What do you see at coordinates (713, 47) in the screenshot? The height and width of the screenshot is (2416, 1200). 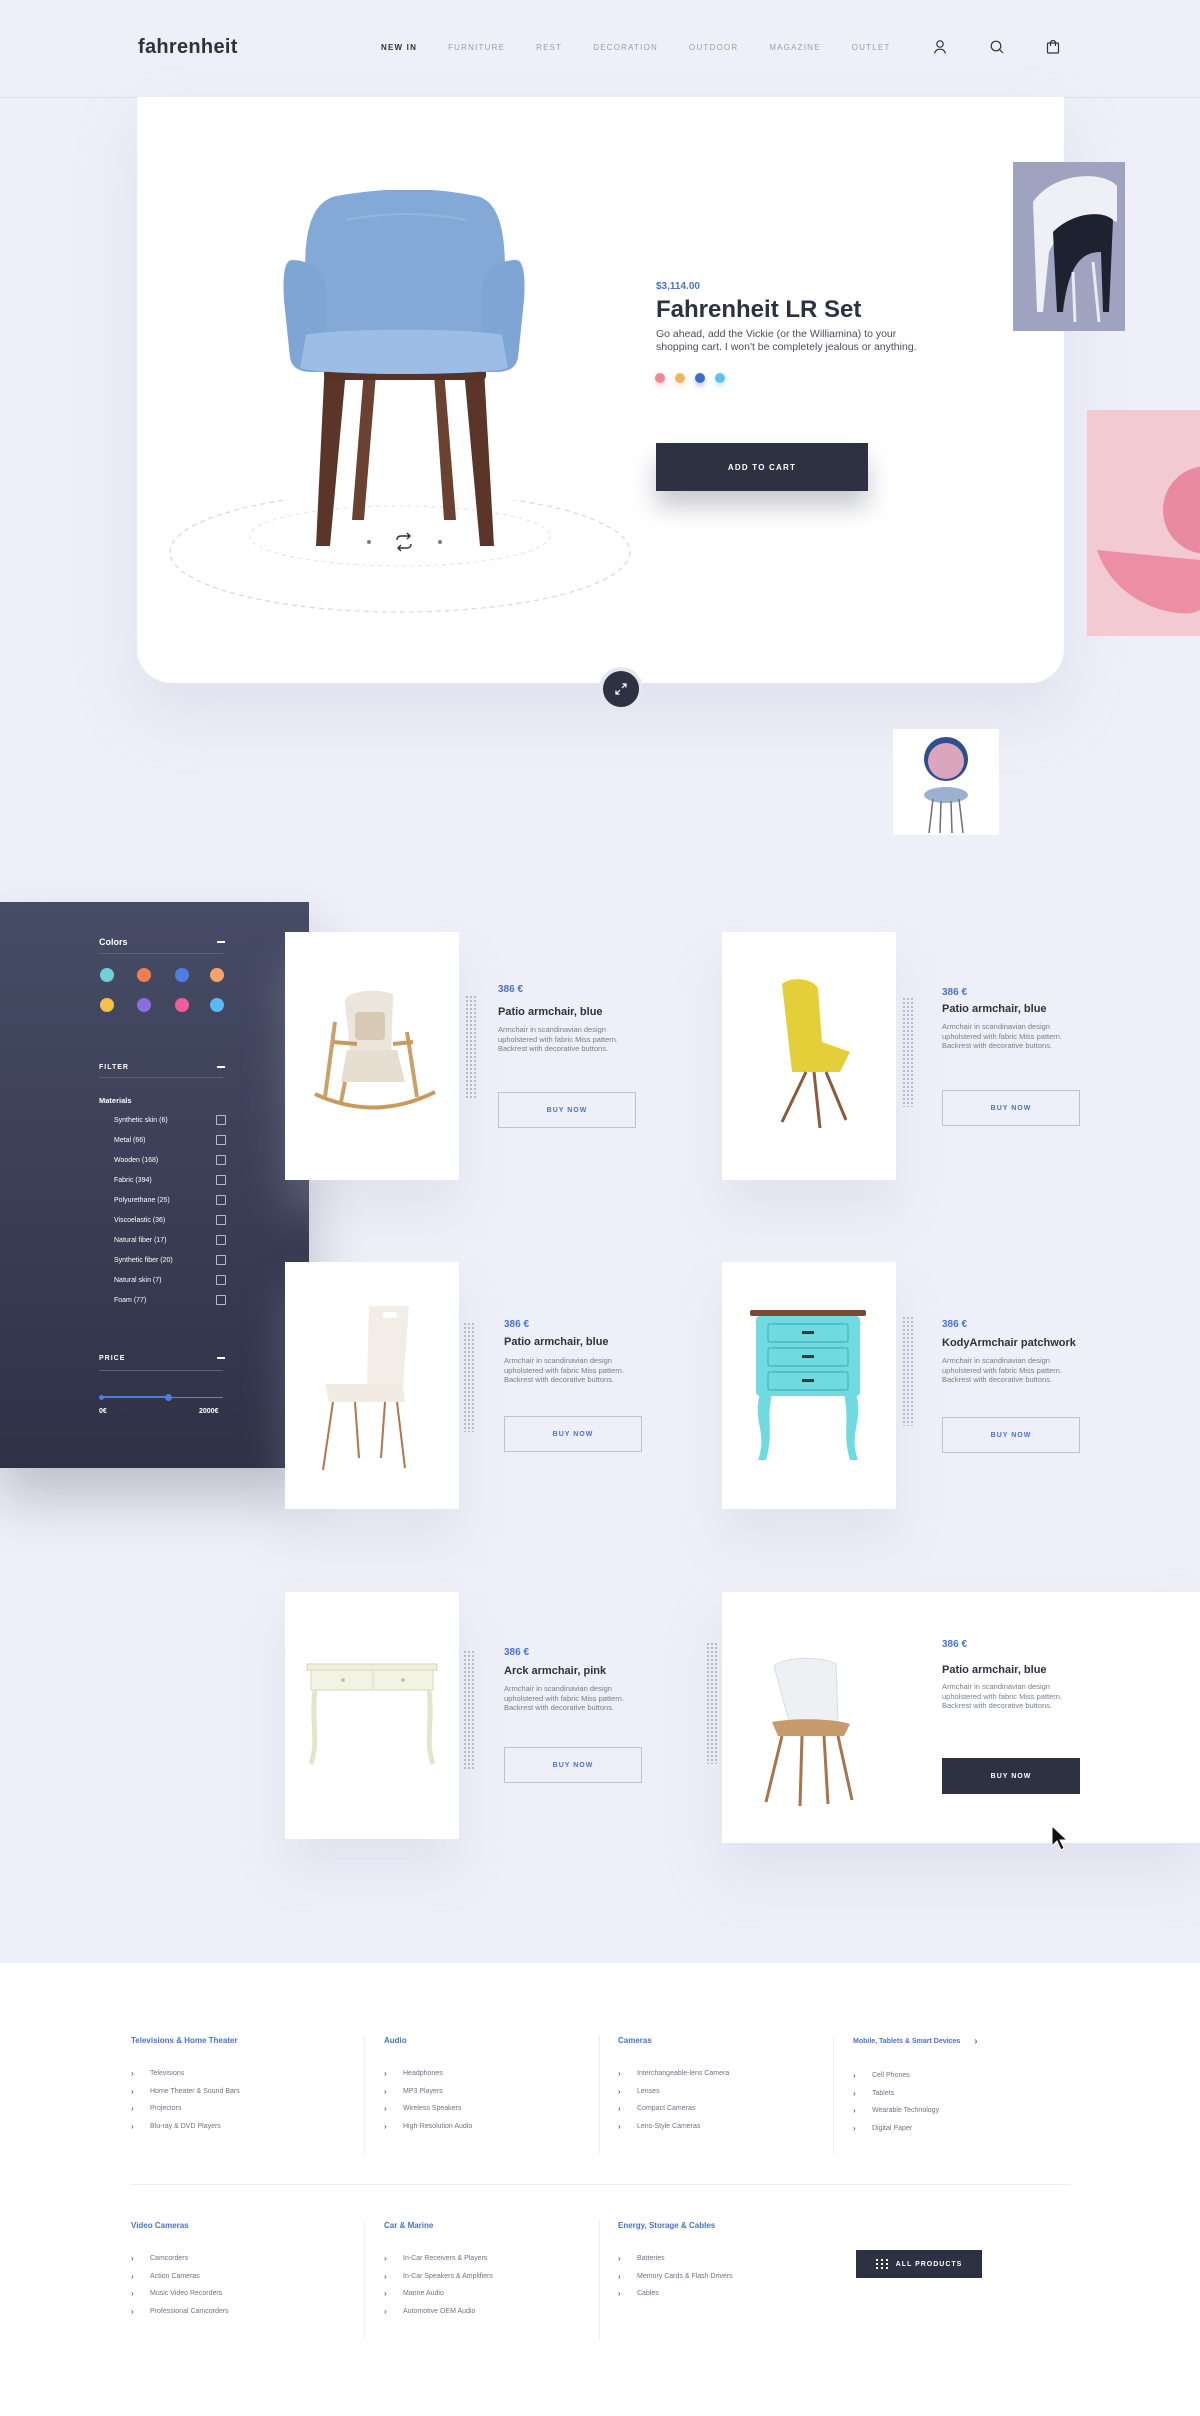 I see `nav-outdoor: OUTDOOR` at bounding box center [713, 47].